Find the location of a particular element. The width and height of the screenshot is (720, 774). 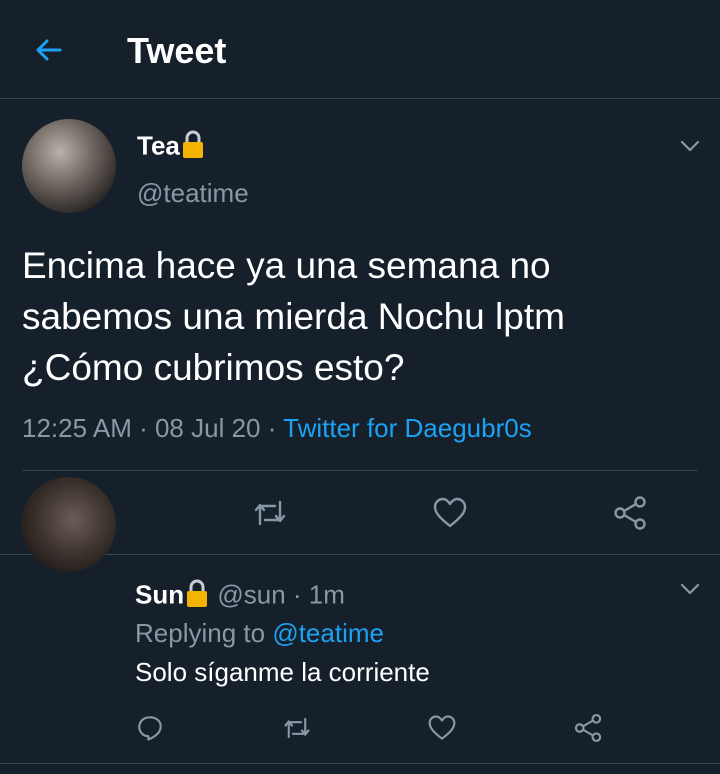

reply-button is located at coordinates (150, 728).